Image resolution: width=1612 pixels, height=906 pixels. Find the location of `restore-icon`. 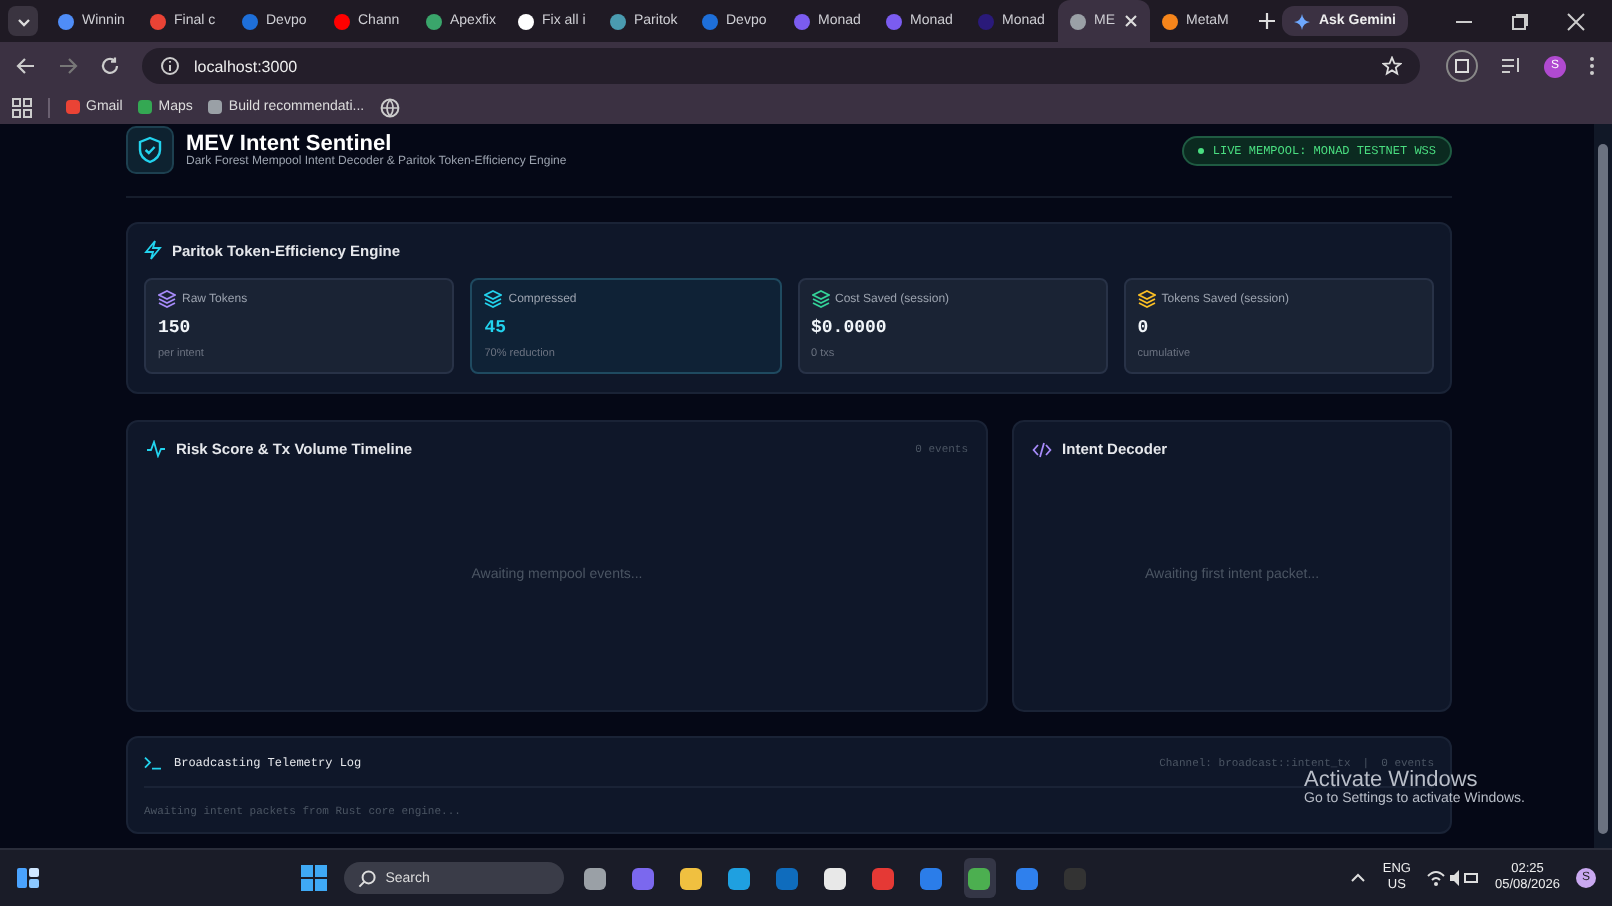

restore-icon is located at coordinates (1520, 21).